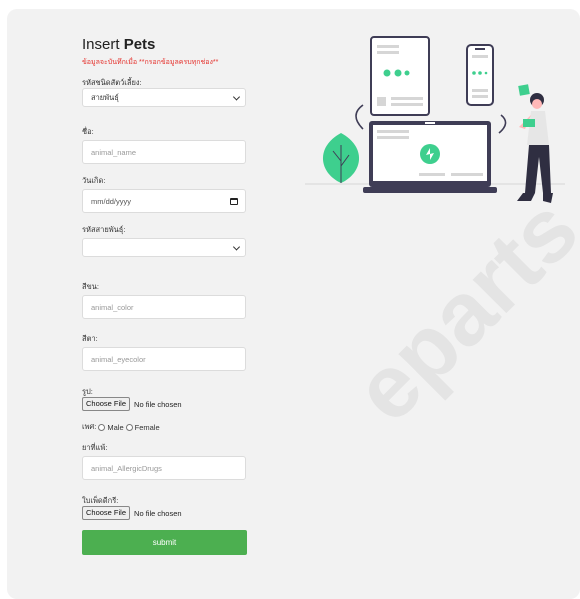 The width and height of the screenshot is (580, 599). Describe the element at coordinates (87, 391) in the screenshot. I see `photo-label: รูป:` at that location.